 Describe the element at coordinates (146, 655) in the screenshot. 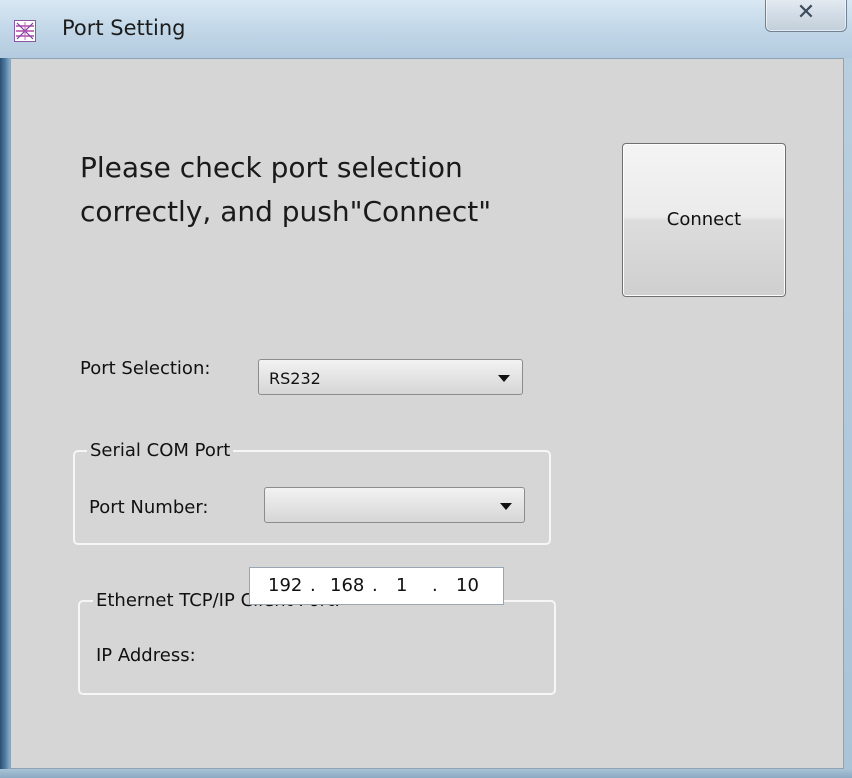

I see `ip-address-label: IP Address:` at that location.